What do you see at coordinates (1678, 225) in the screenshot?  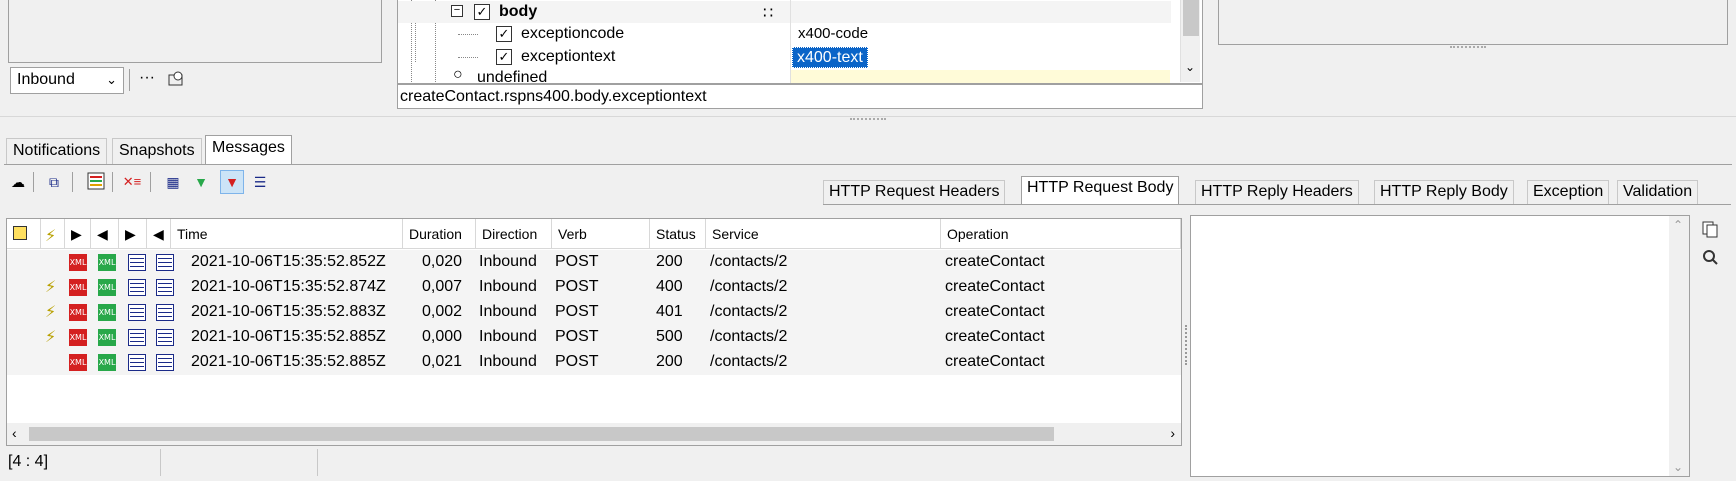 I see `scroll-up-icon: ⌃` at bounding box center [1678, 225].